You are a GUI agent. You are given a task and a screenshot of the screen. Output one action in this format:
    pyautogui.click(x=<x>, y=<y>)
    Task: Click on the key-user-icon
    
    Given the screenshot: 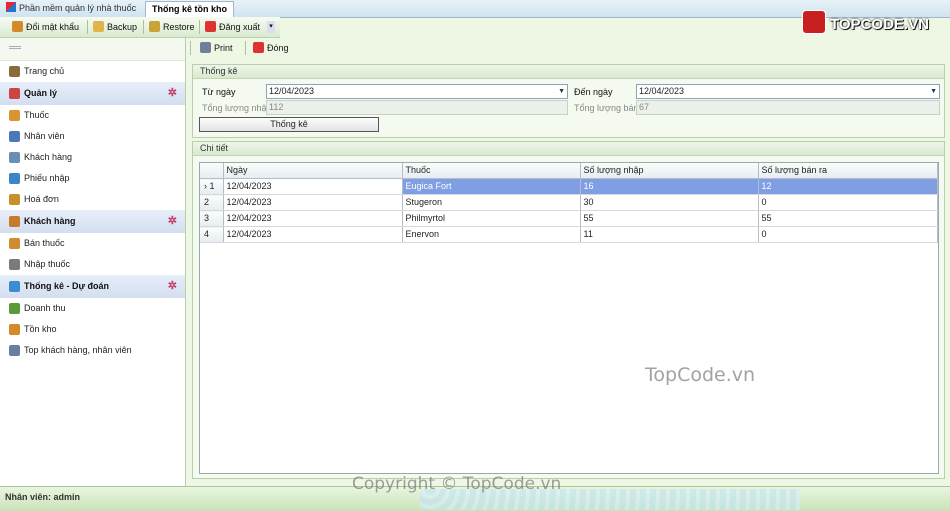 What is the action you would take?
    pyautogui.click(x=17, y=26)
    